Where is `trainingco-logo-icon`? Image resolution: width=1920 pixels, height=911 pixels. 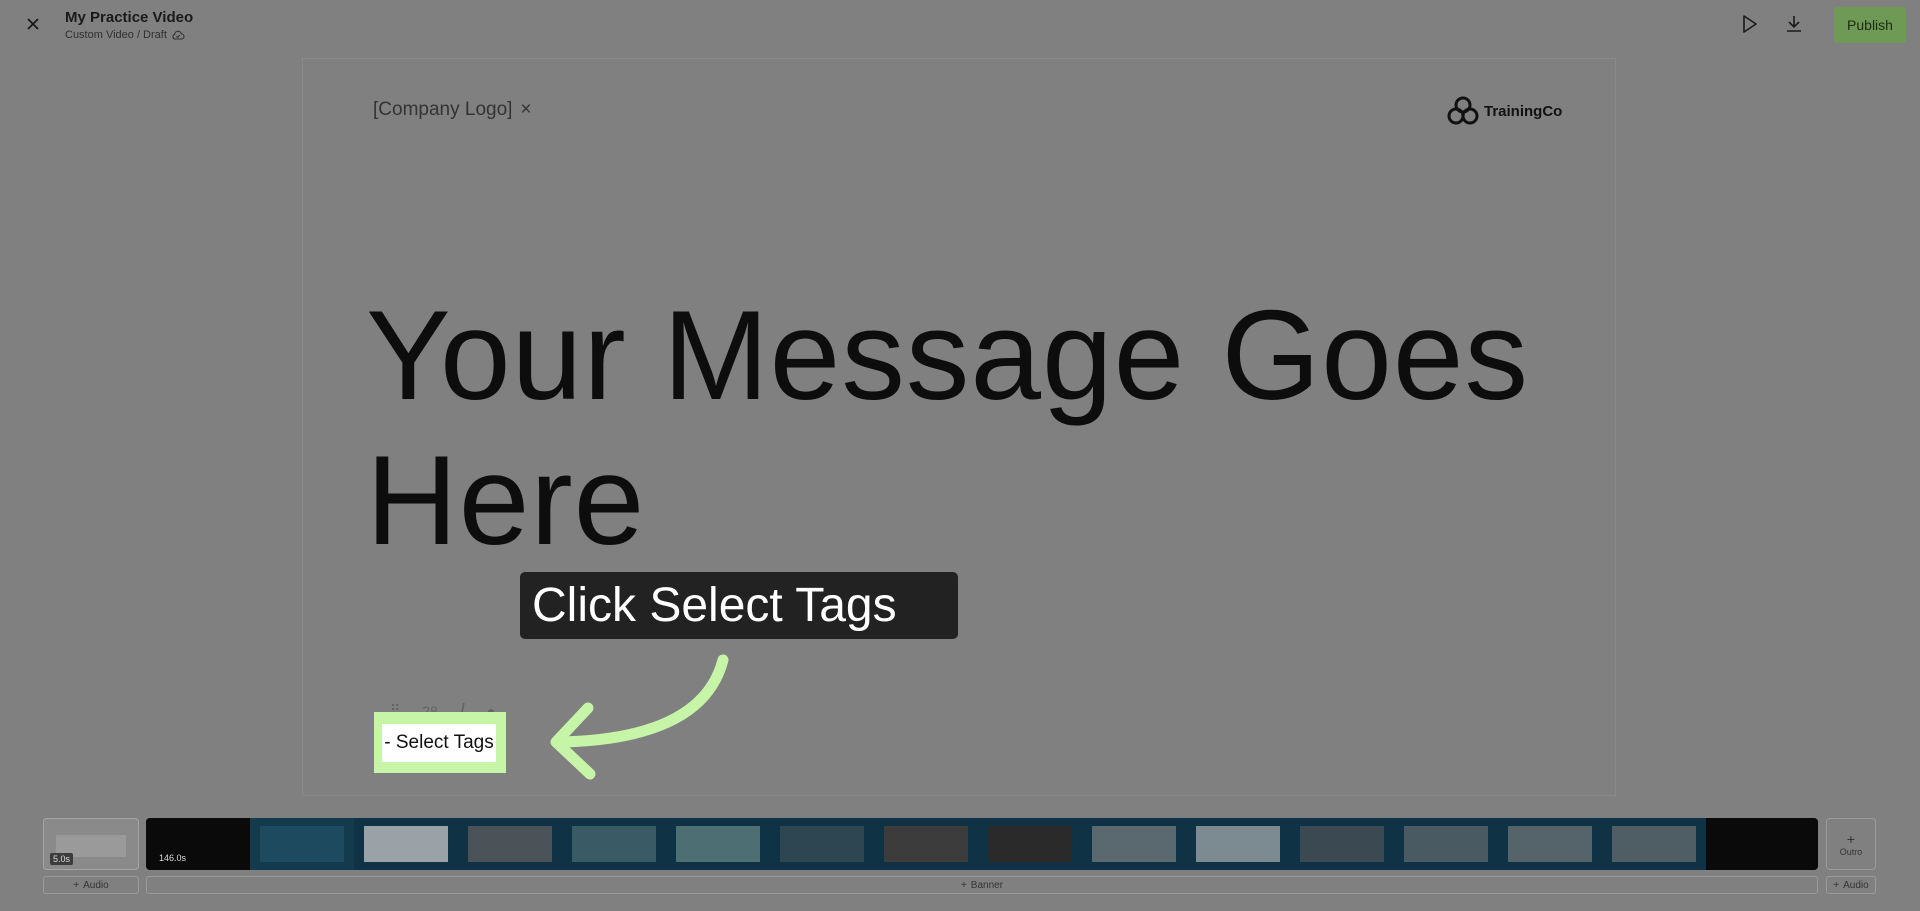 trainingco-logo-icon is located at coordinates (1463, 110).